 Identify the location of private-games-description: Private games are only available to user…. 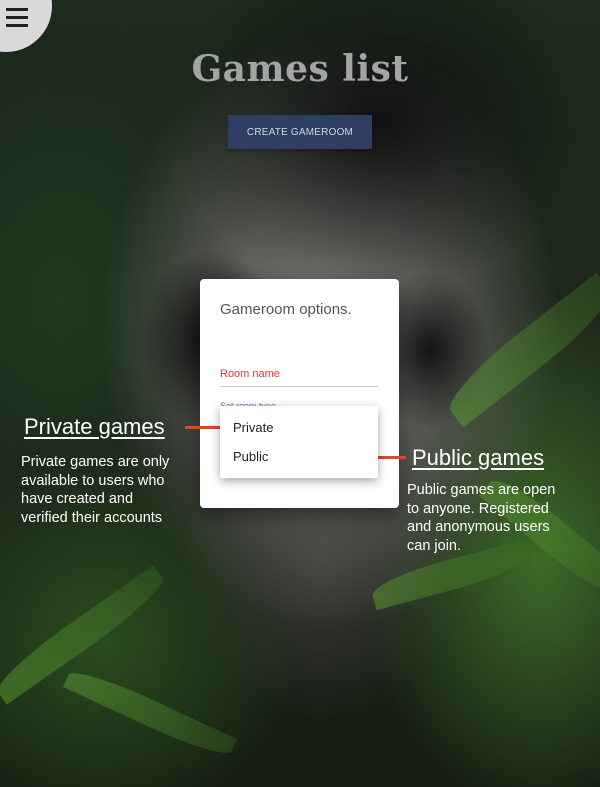
(95, 490).